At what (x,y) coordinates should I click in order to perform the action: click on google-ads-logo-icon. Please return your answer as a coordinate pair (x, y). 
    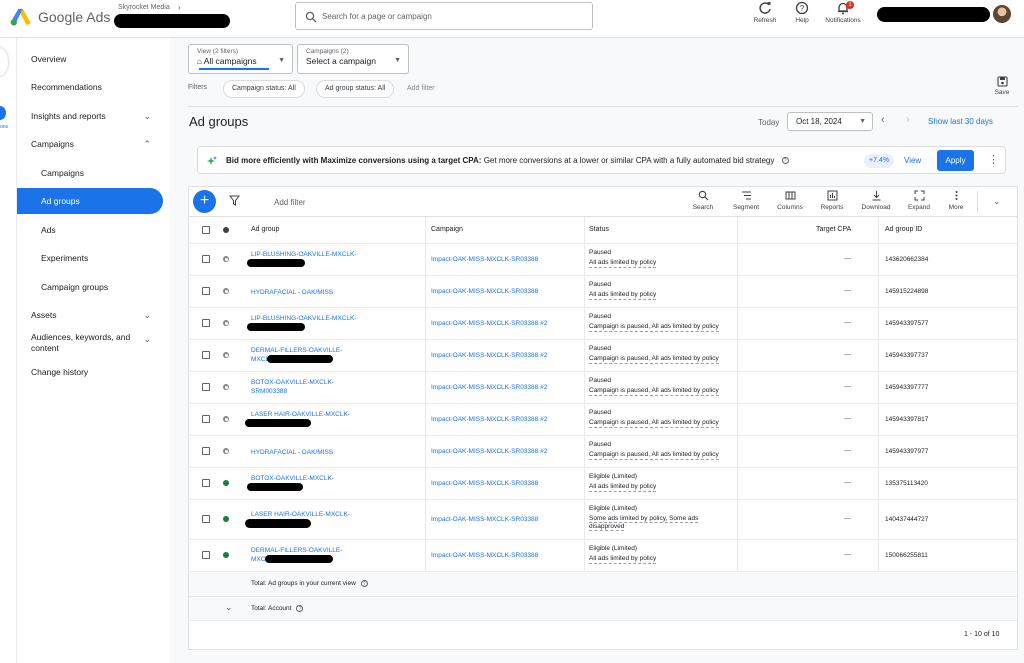
    Looking at the image, I should click on (21, 17).